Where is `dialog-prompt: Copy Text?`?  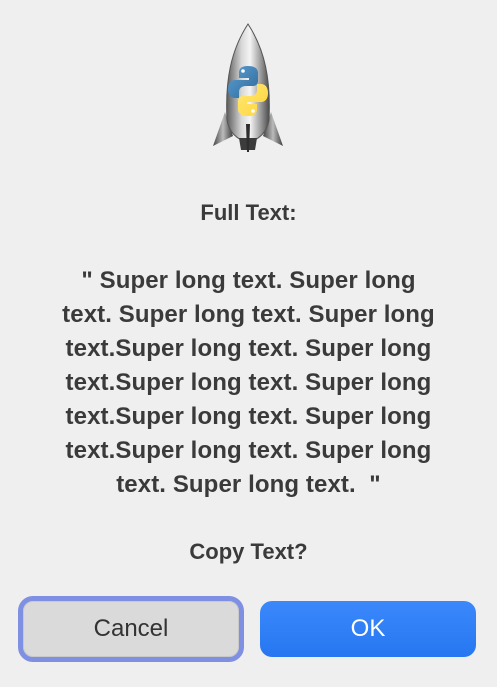
dialog-prompt: Copy Text? is located at coordinates (248, 551).